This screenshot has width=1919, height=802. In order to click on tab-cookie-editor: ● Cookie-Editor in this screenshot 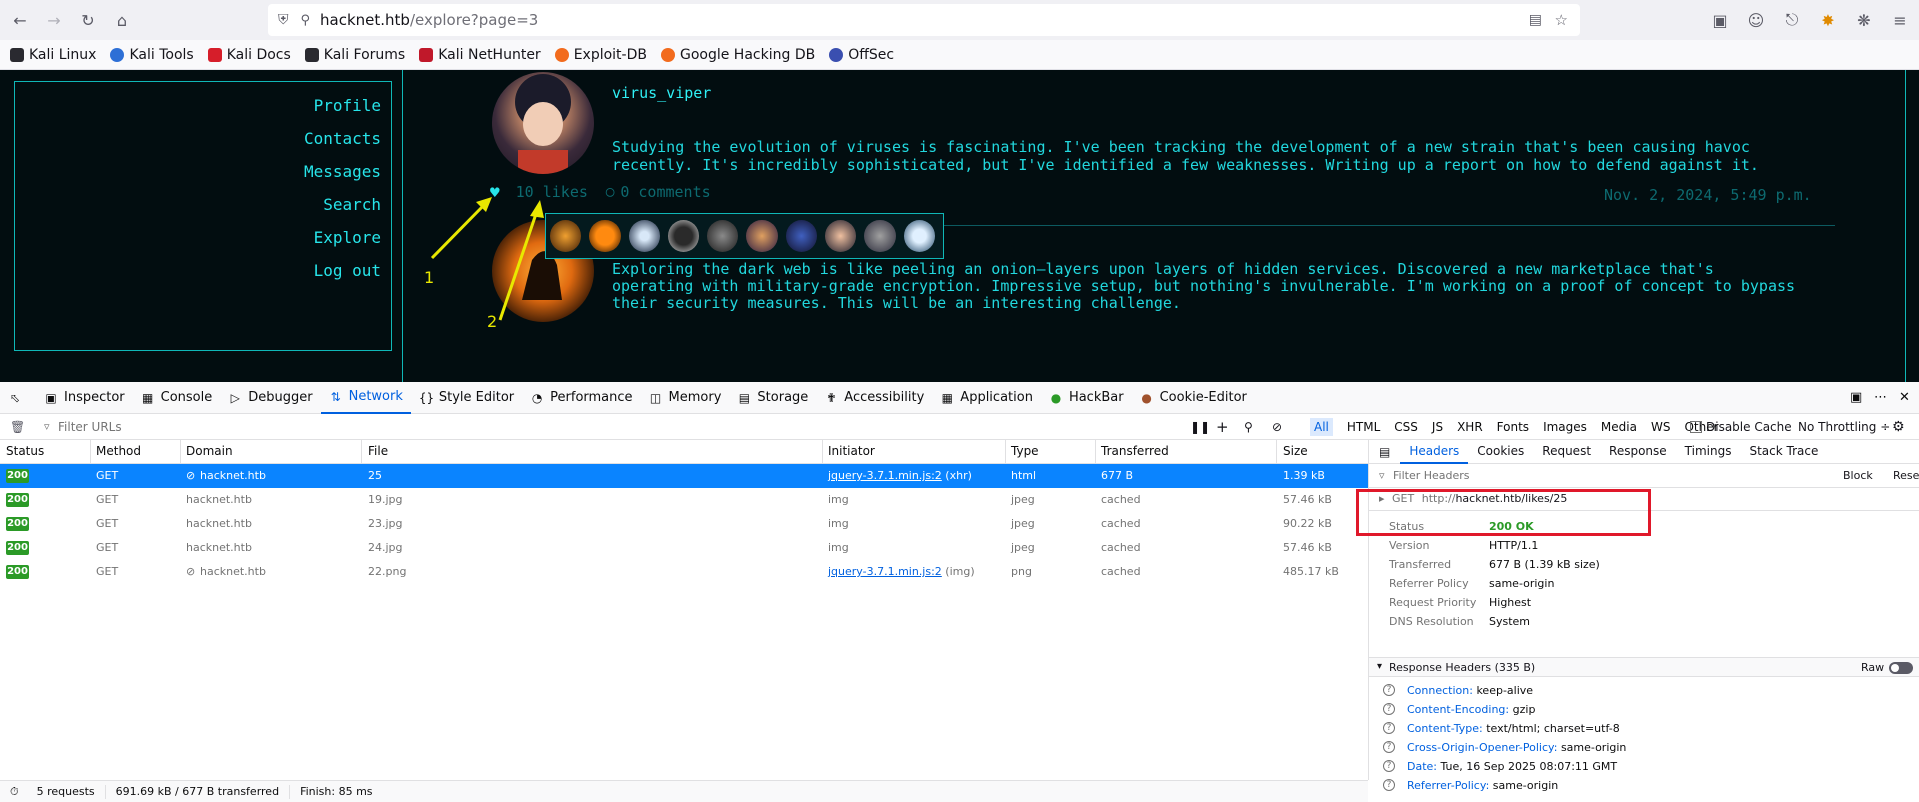, I will do `click(1193, 398)`.